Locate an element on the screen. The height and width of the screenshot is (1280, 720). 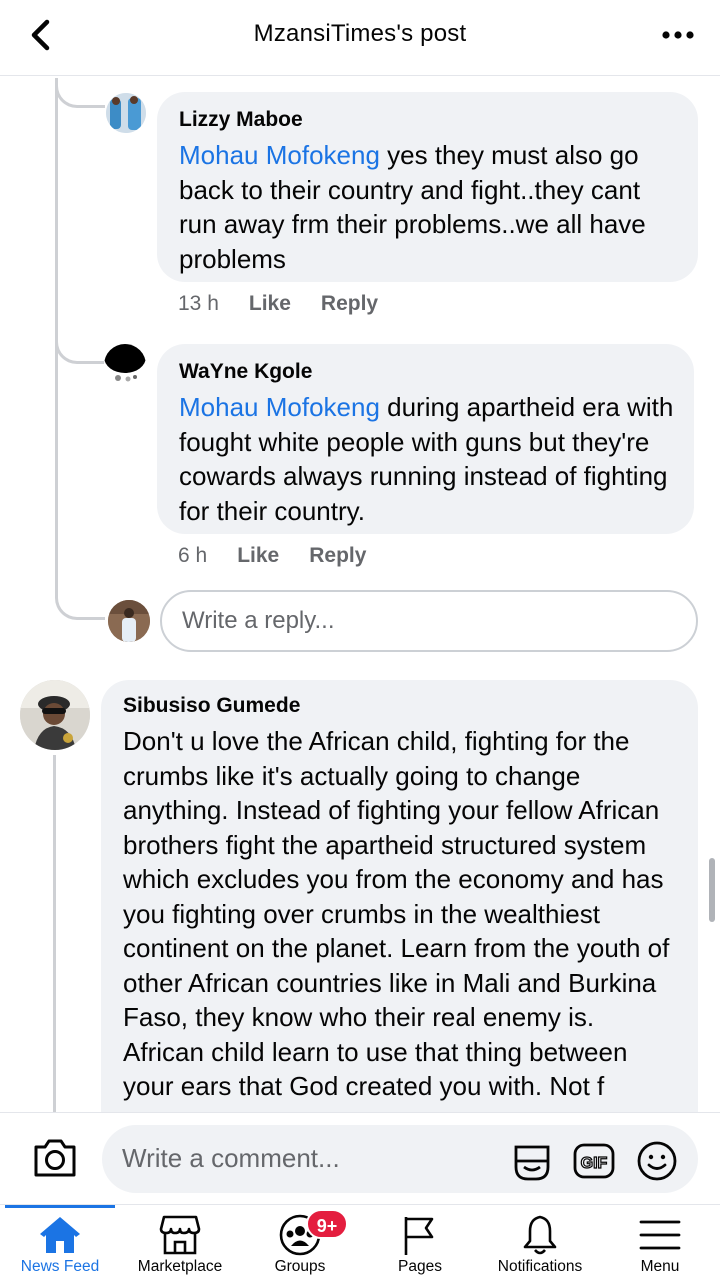
camera-icon is located at coordinates (55, 1158).